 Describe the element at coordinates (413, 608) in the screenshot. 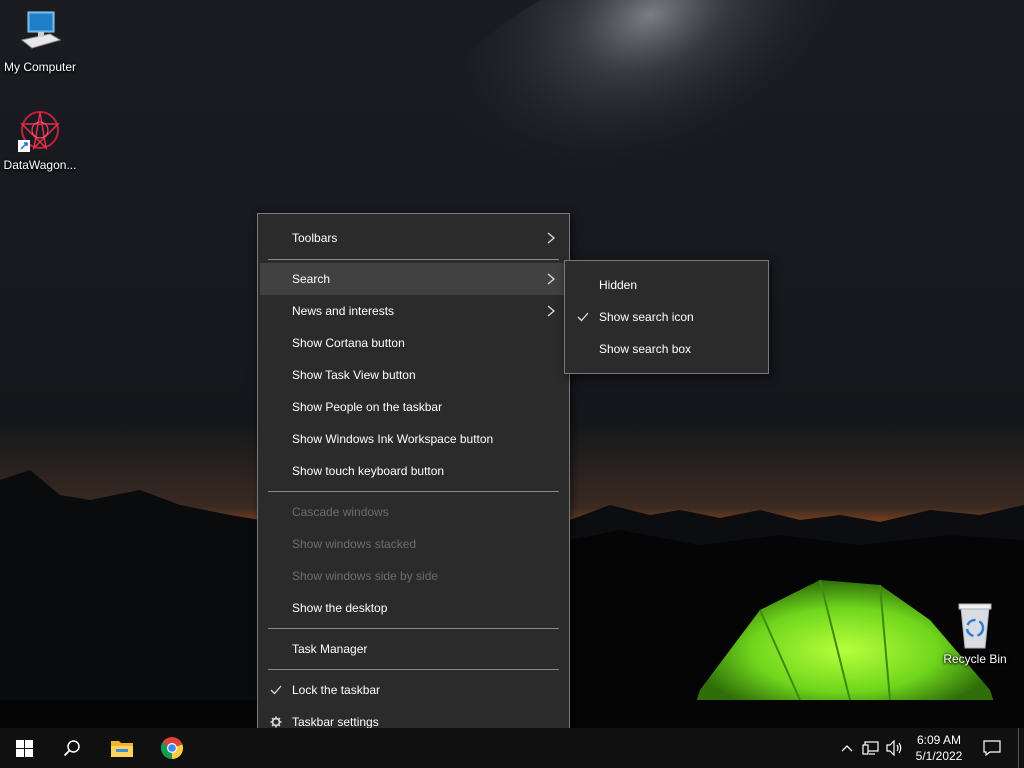

I see `menu-item-show-desktop: Show the desktop` at that location.